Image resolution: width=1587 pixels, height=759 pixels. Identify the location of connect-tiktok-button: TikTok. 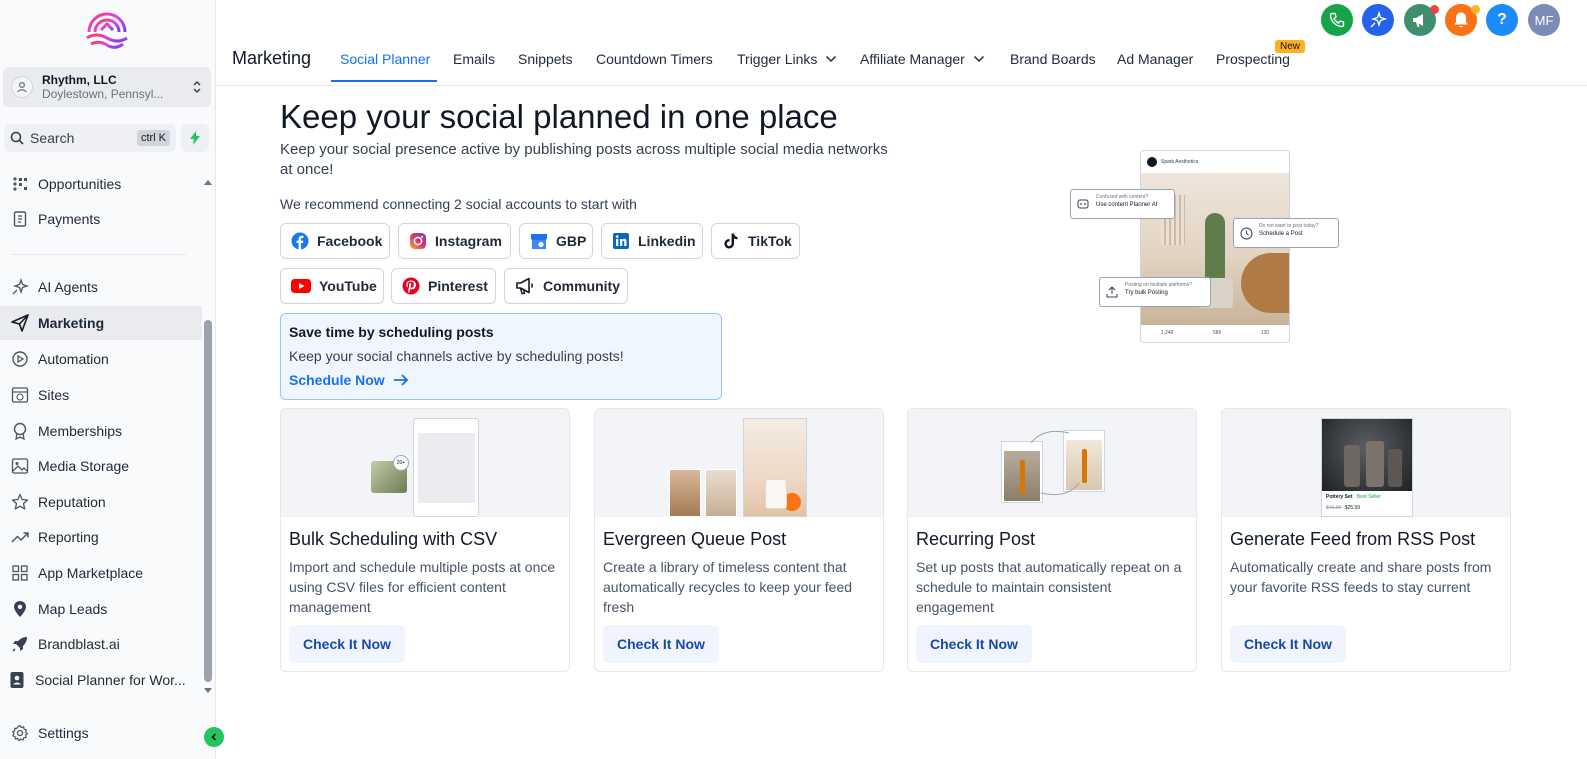
(755, 241).